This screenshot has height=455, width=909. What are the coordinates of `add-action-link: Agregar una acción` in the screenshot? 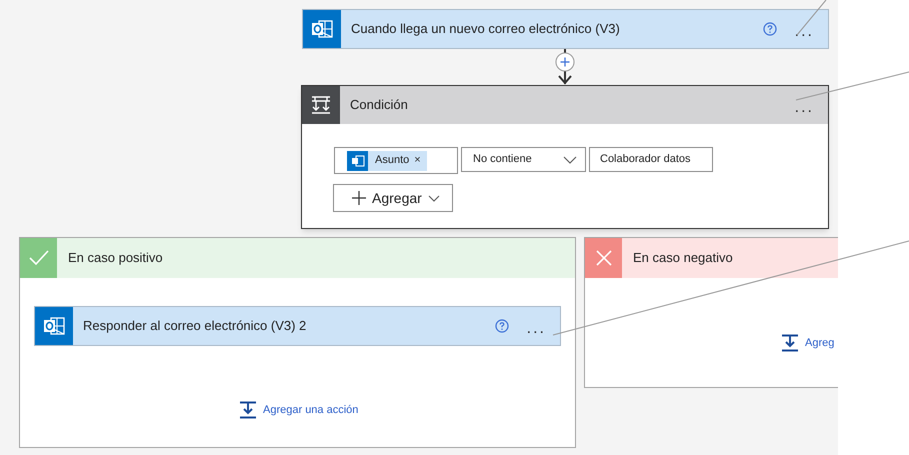 It's located at (310, 410).